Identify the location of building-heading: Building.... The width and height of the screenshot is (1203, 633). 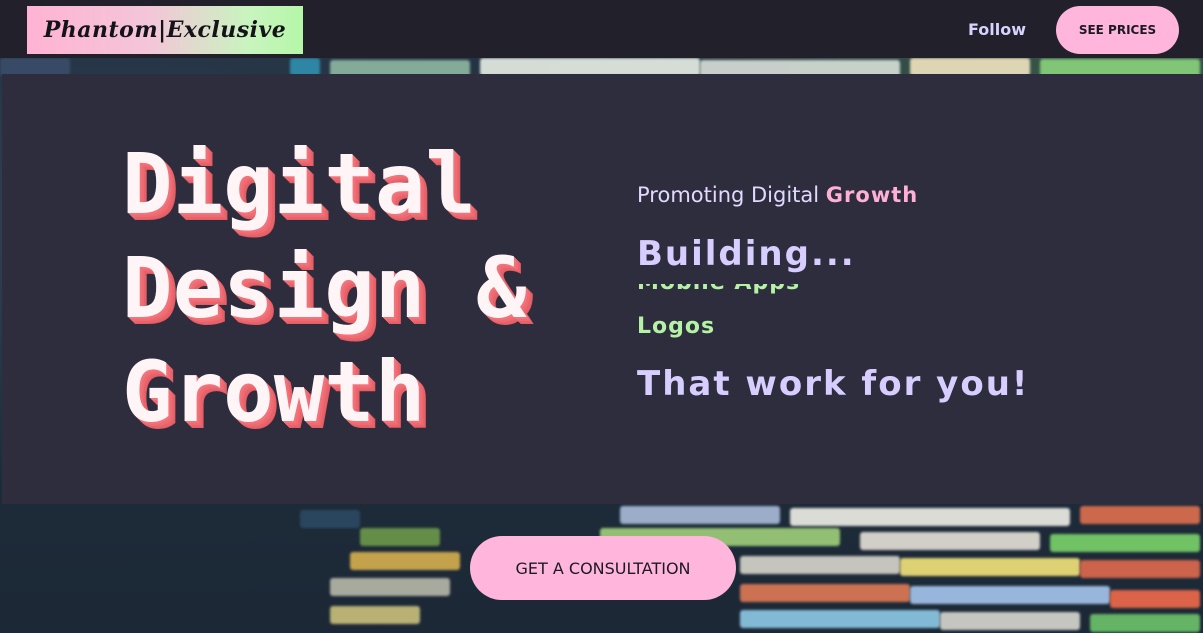
(746, 254).